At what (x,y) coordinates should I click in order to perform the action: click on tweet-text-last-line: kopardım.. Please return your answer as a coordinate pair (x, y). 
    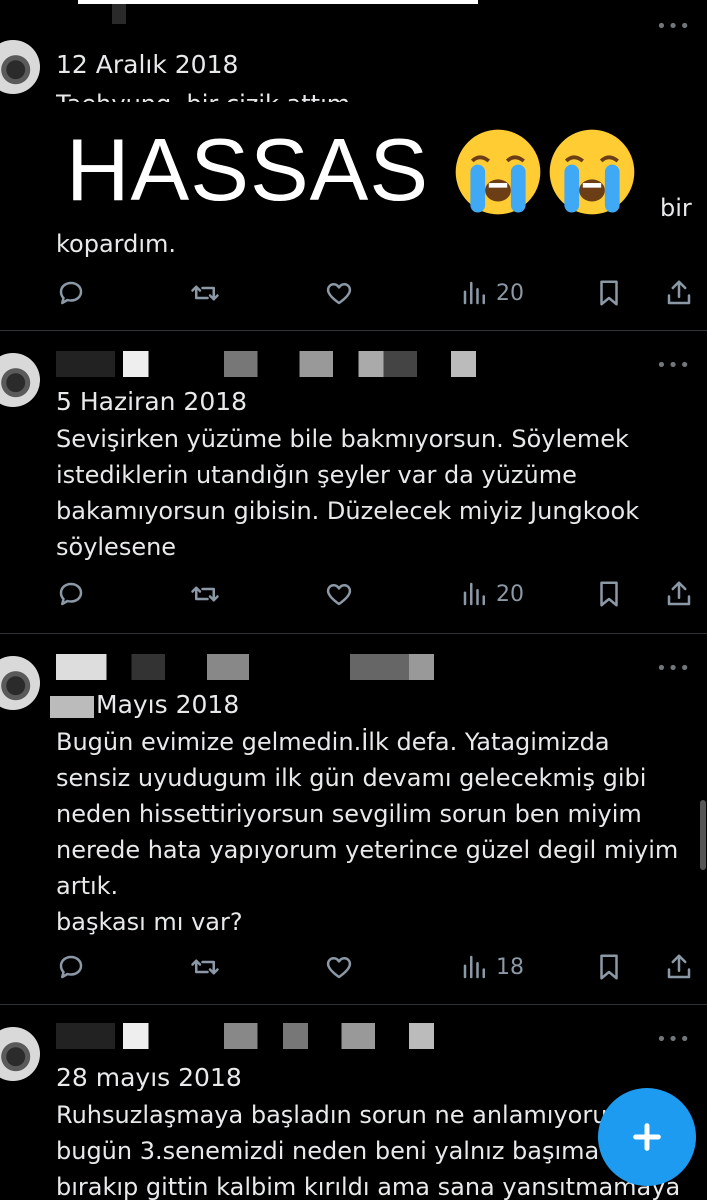
    Looking at the image, I should click on (116, 244).